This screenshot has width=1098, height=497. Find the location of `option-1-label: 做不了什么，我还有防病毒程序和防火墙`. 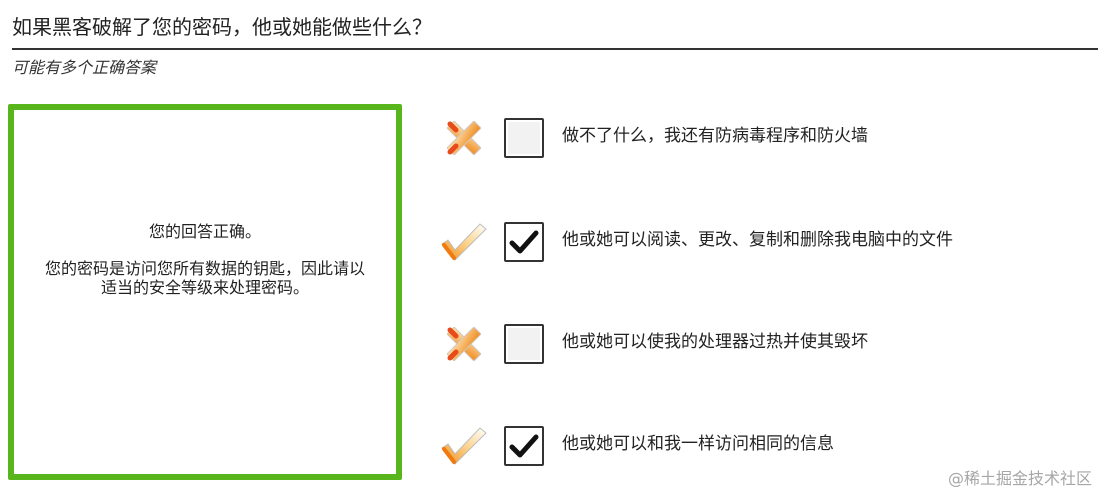

option-1-label: 做不了什么，我还有防病毒程序和防火墙 is located at coordinates (715, 136).